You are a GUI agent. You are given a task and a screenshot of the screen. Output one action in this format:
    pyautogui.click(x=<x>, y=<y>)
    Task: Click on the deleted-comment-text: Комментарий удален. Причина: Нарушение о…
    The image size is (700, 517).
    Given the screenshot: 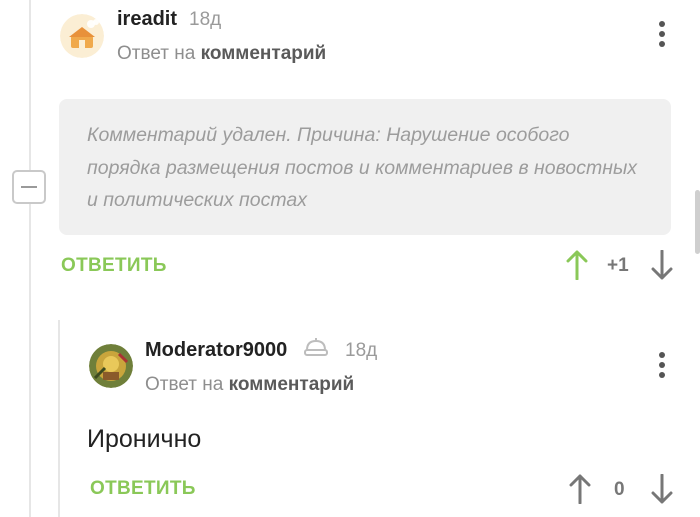 What is the action you would take?
    pyautogui.click(x=362, y=167)
    